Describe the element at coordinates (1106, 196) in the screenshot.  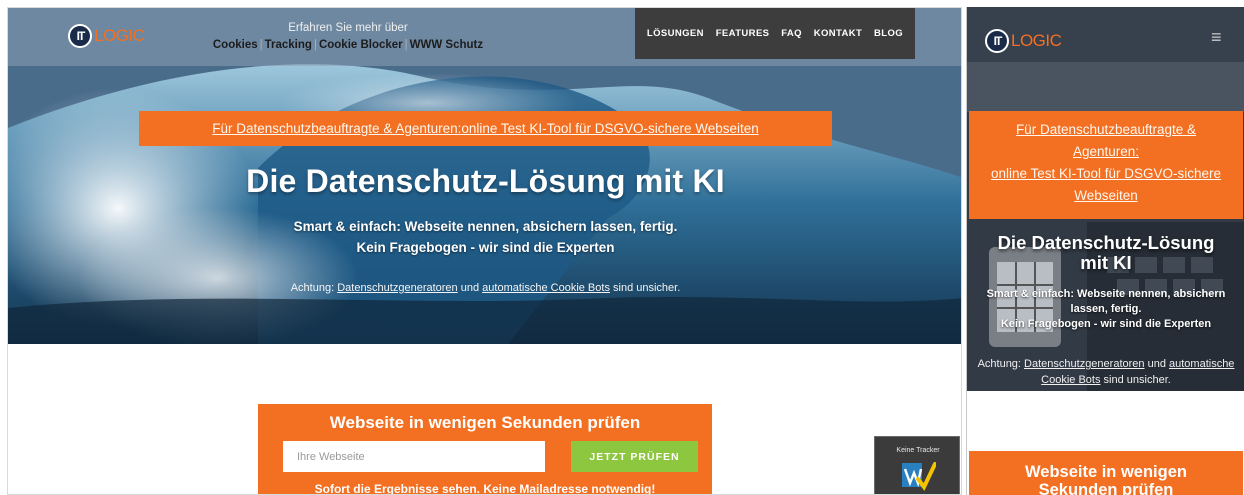
I see `mobile-promo-link-line: Webseiten` at that location.